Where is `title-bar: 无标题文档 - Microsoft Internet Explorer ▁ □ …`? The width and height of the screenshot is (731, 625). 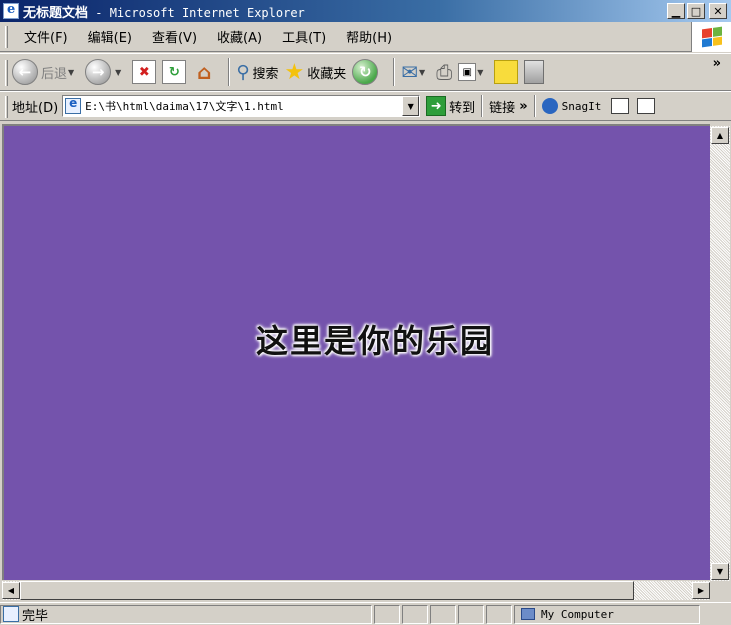
title-bar: 无标题文档 - Microsoft Internet Explorer ▁ □ … is located at coordinates (365, 11).